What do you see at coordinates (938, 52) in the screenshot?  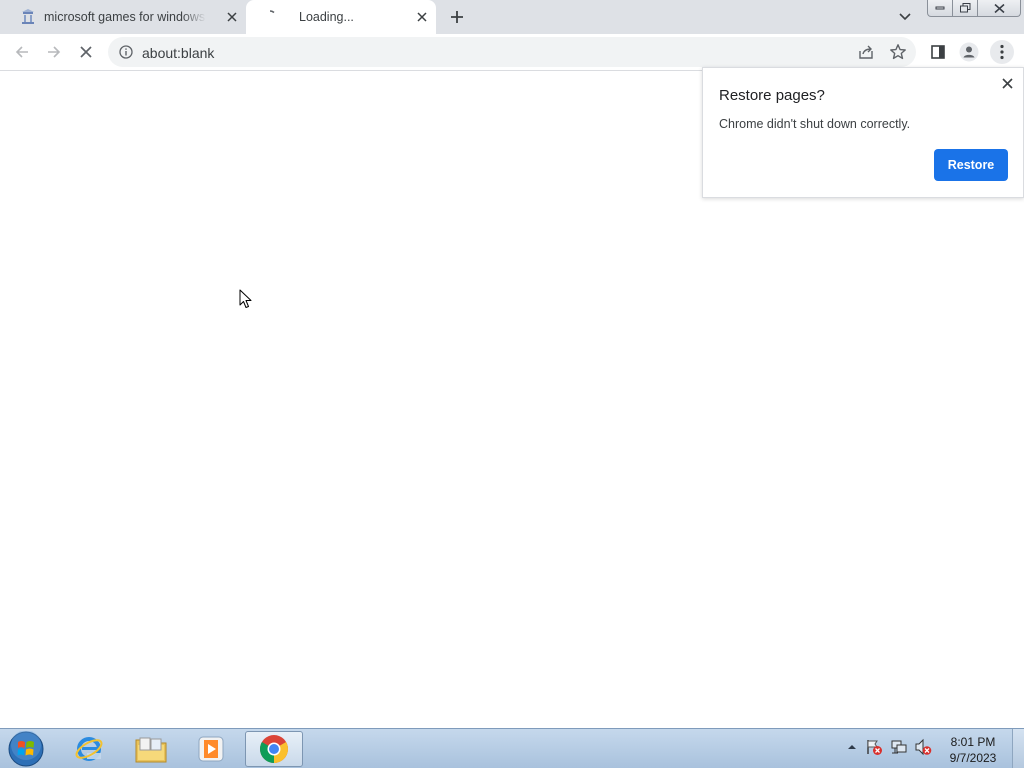 I see `side-panel-icon` at bounding box center [938, 52].